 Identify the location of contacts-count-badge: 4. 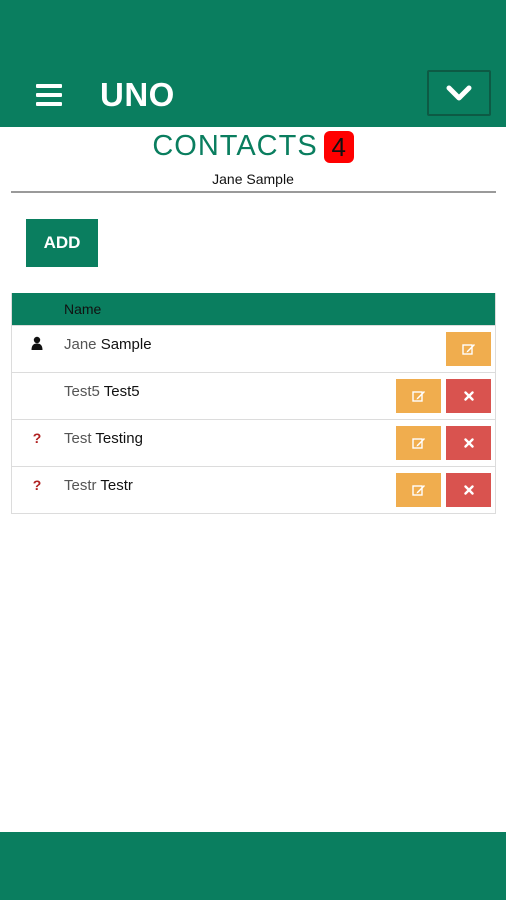
(338, 146).